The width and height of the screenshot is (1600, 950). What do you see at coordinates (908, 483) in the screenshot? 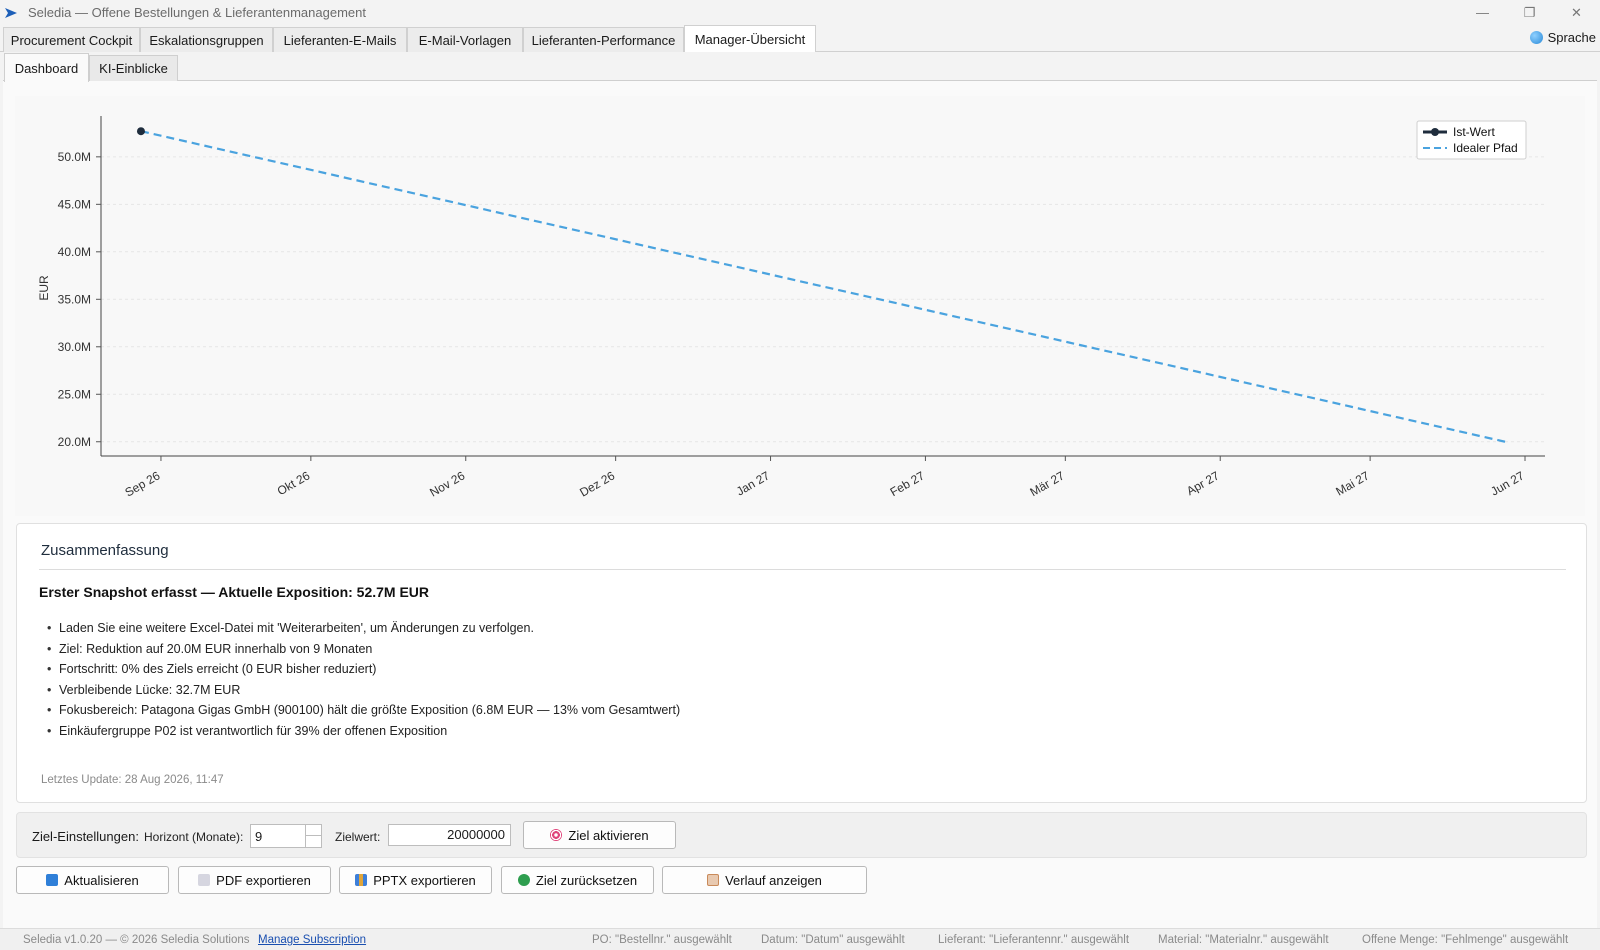
I see `x-tick-label: Feb 27` at bounding box center [908, 483].